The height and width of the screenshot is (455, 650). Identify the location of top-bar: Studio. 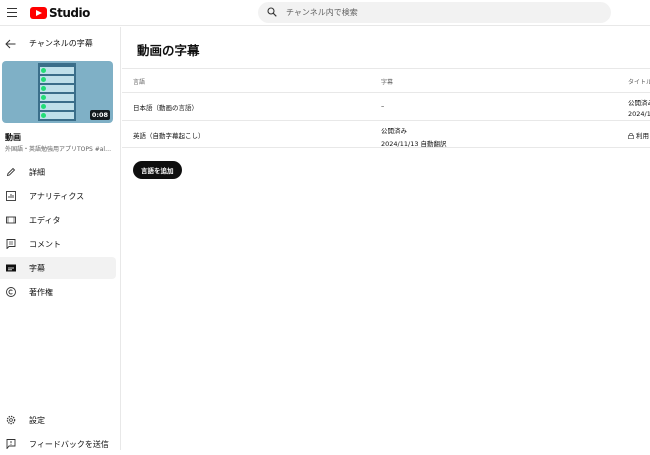
(325, 13).